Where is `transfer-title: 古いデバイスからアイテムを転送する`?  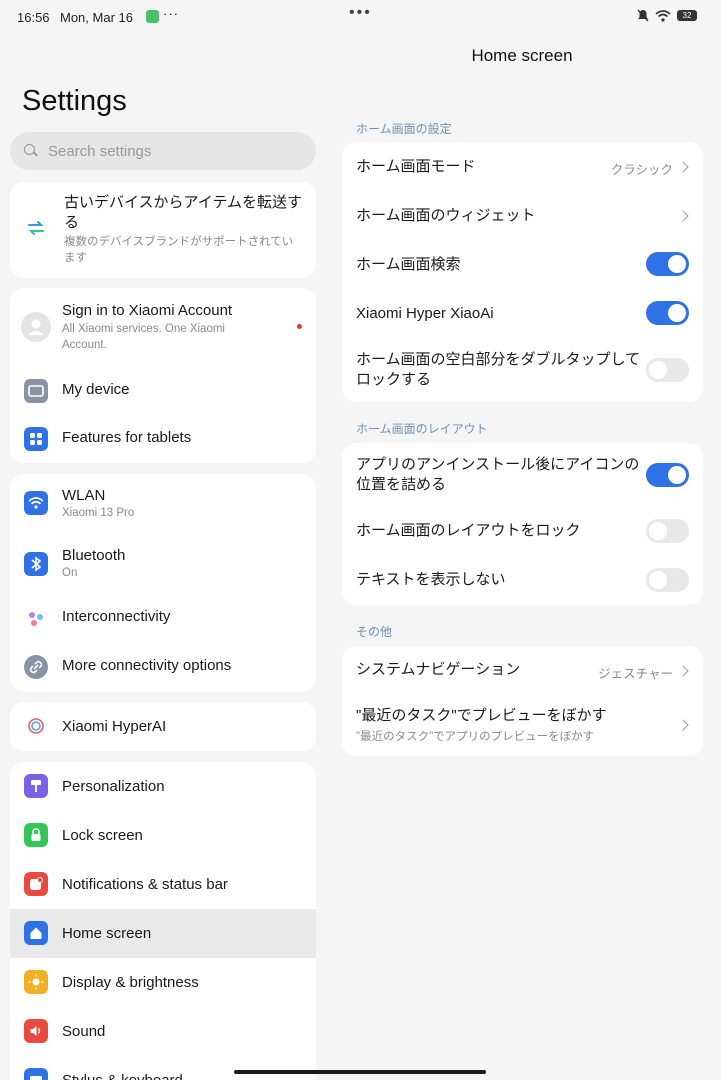 transfer-title: 古いデバイスからアイテムを転送する is located at coordinates (183, 212).